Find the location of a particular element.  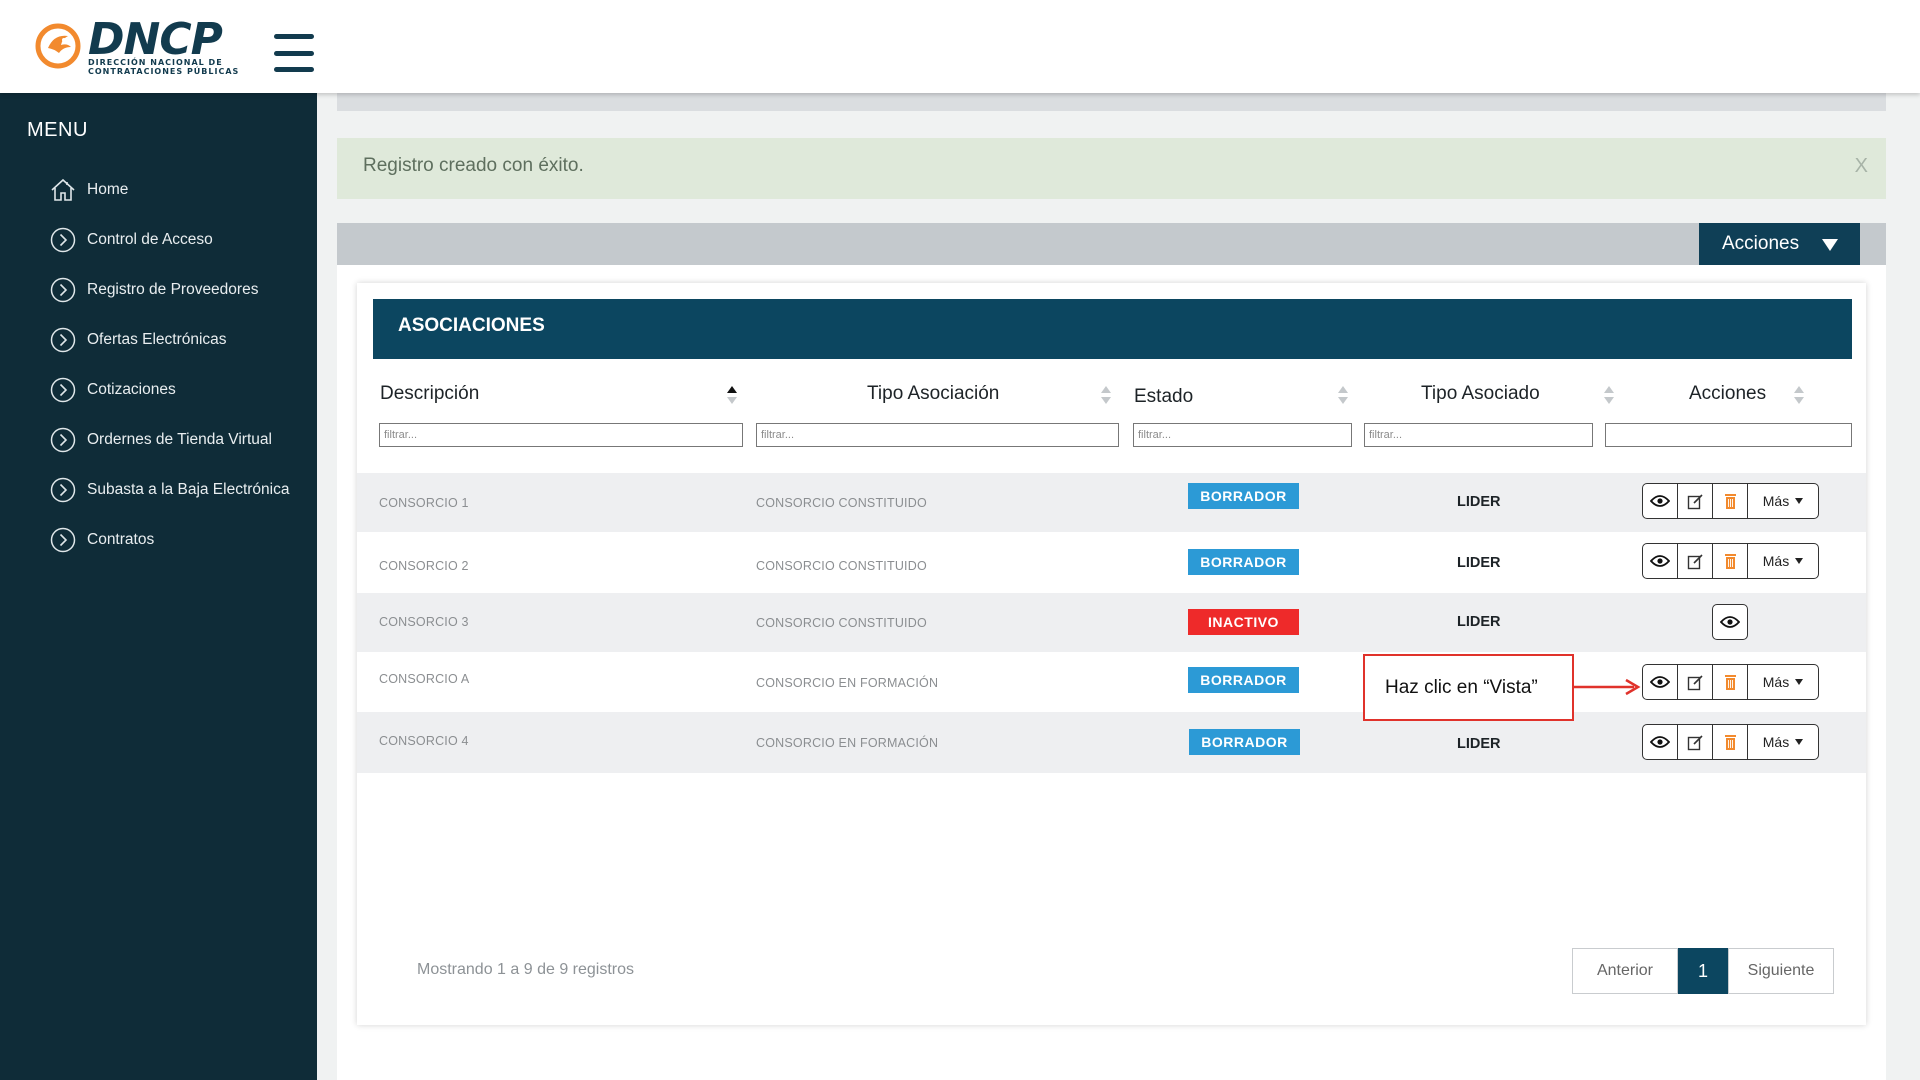

cell-descripcion: CONSORCIO 1 is located at coordinates (424, 503).